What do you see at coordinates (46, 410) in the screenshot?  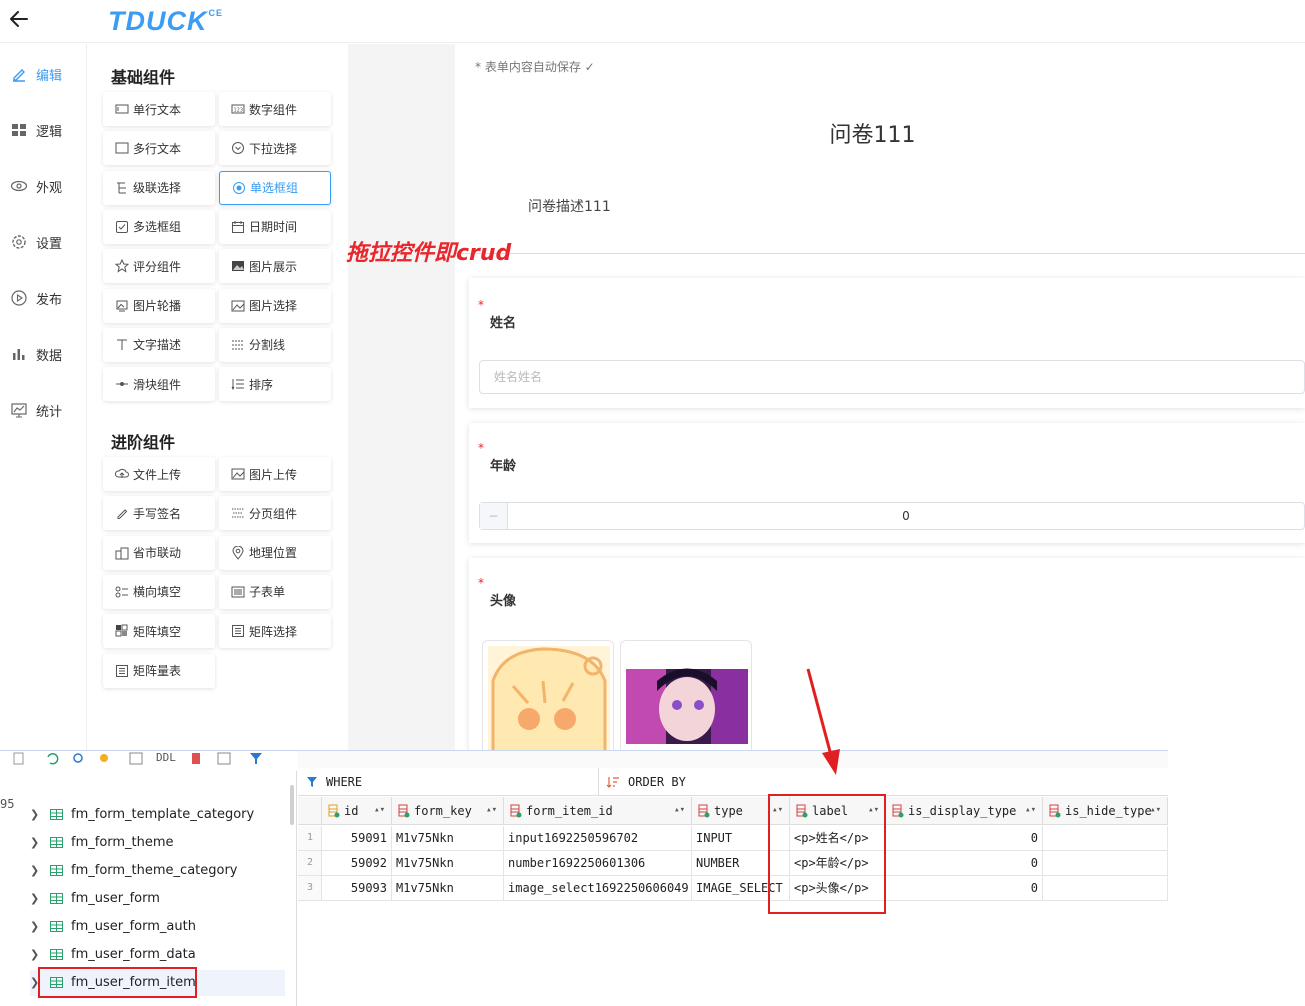 I see `nav-stats: 统计` at bounding box center [46, 410].